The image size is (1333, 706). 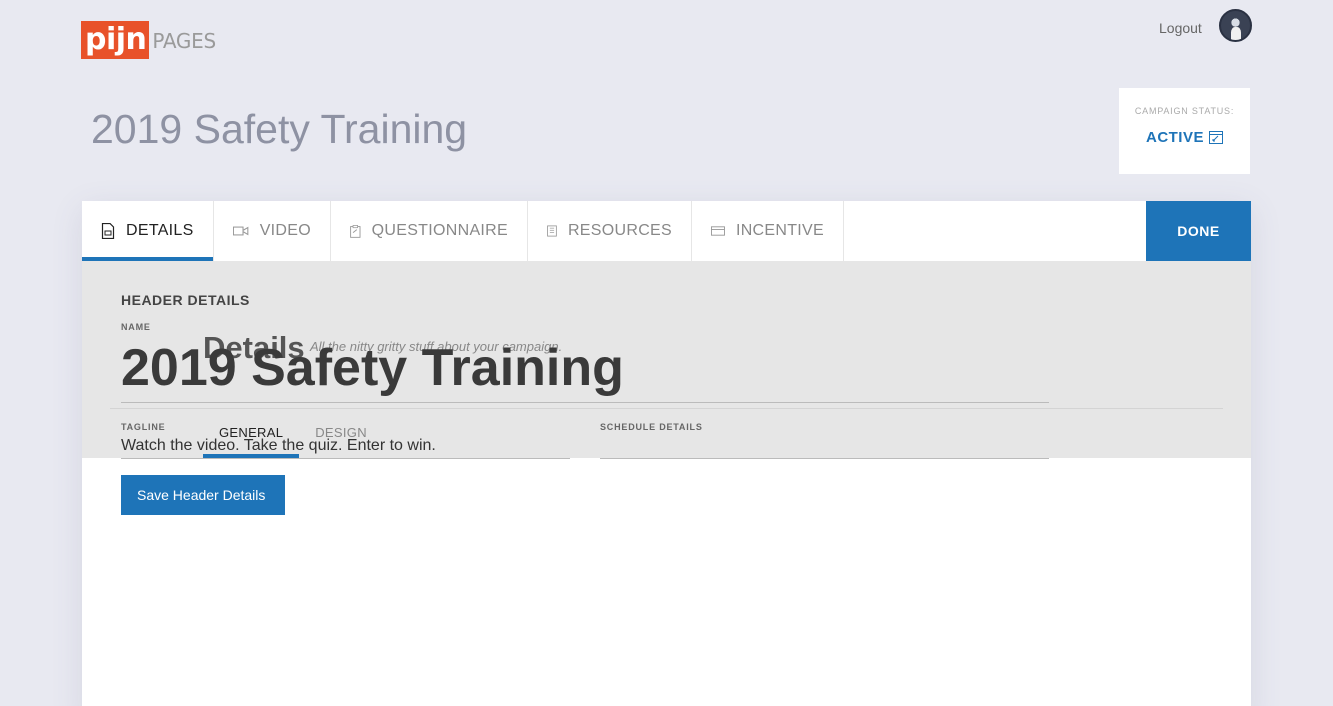 I want to click on campaign-status-label: CAMPAIGN STATUS:, so click(x=1184, y=111).